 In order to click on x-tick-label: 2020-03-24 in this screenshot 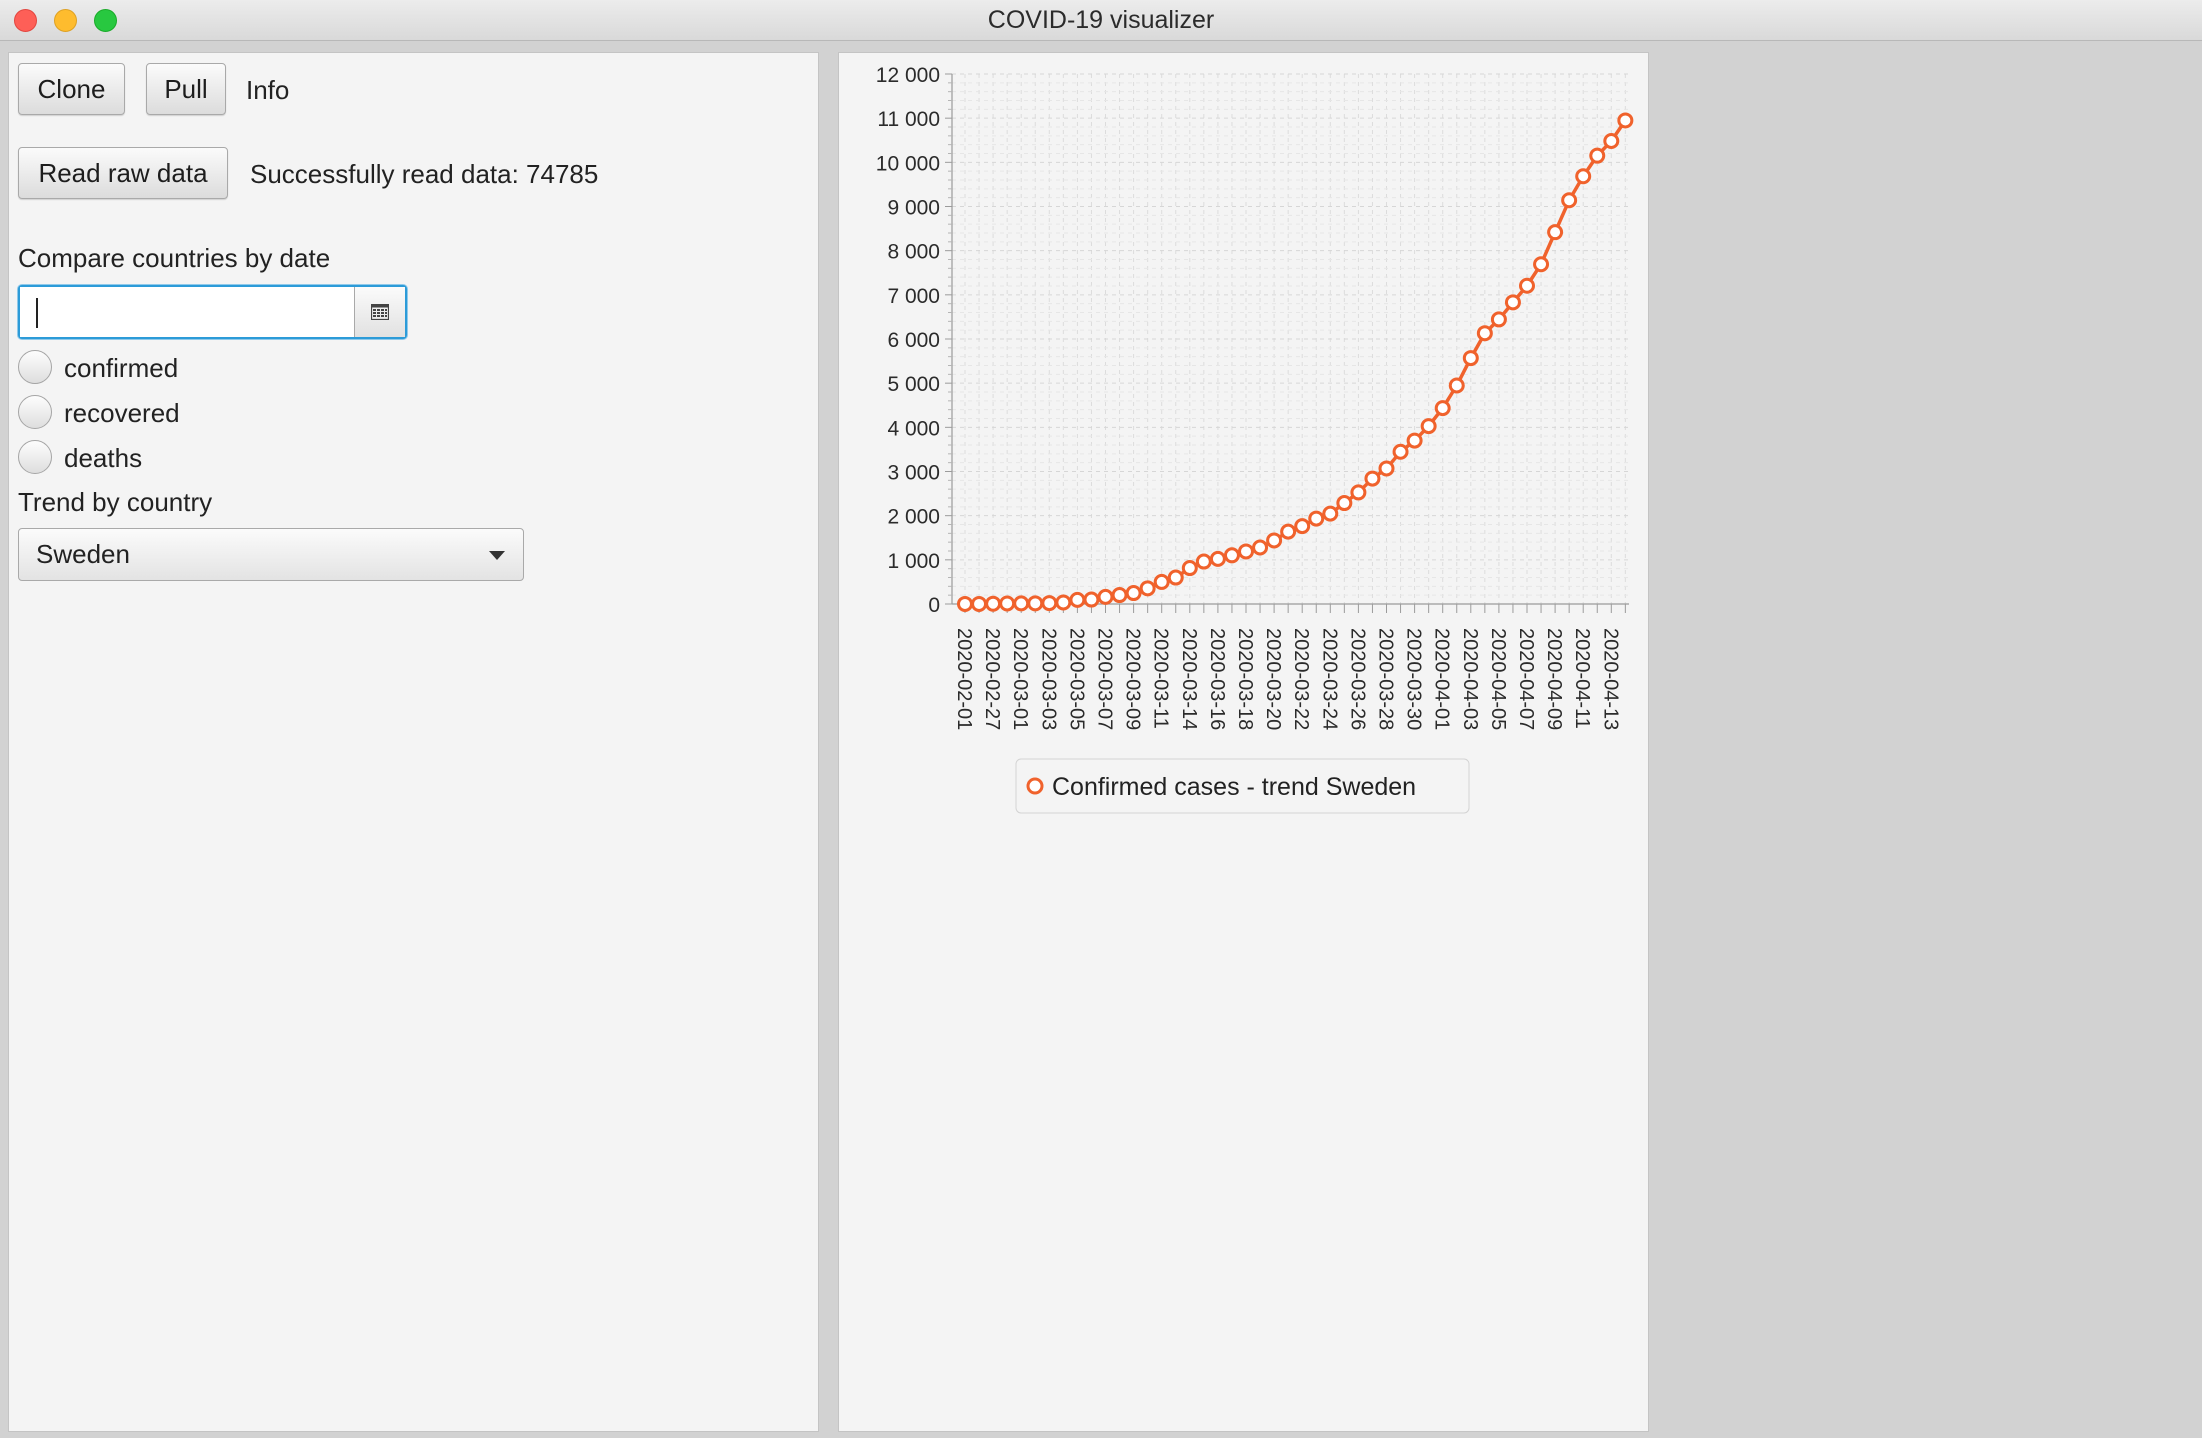, I will do `click(1329, 679)`.